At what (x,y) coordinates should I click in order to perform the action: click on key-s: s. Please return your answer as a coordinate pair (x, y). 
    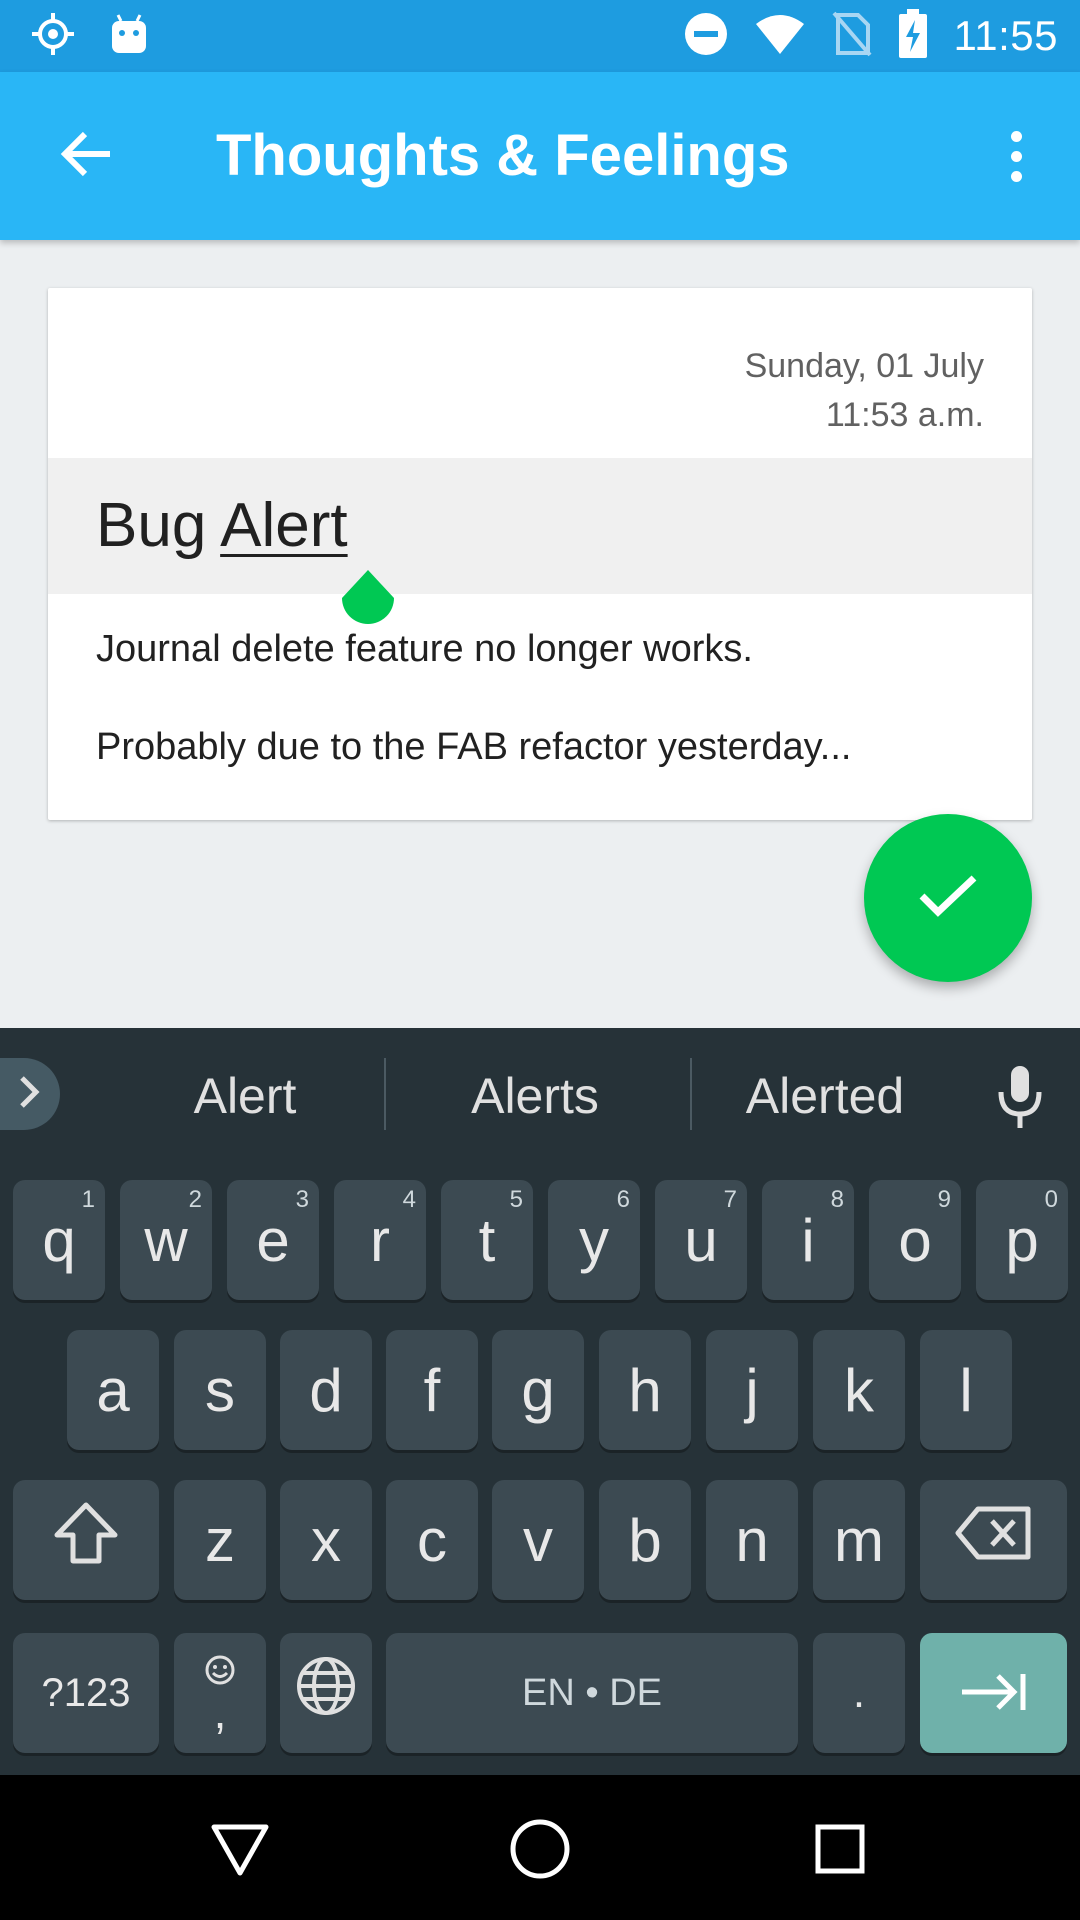
    Looking at the image, I should click on (220, 1390).